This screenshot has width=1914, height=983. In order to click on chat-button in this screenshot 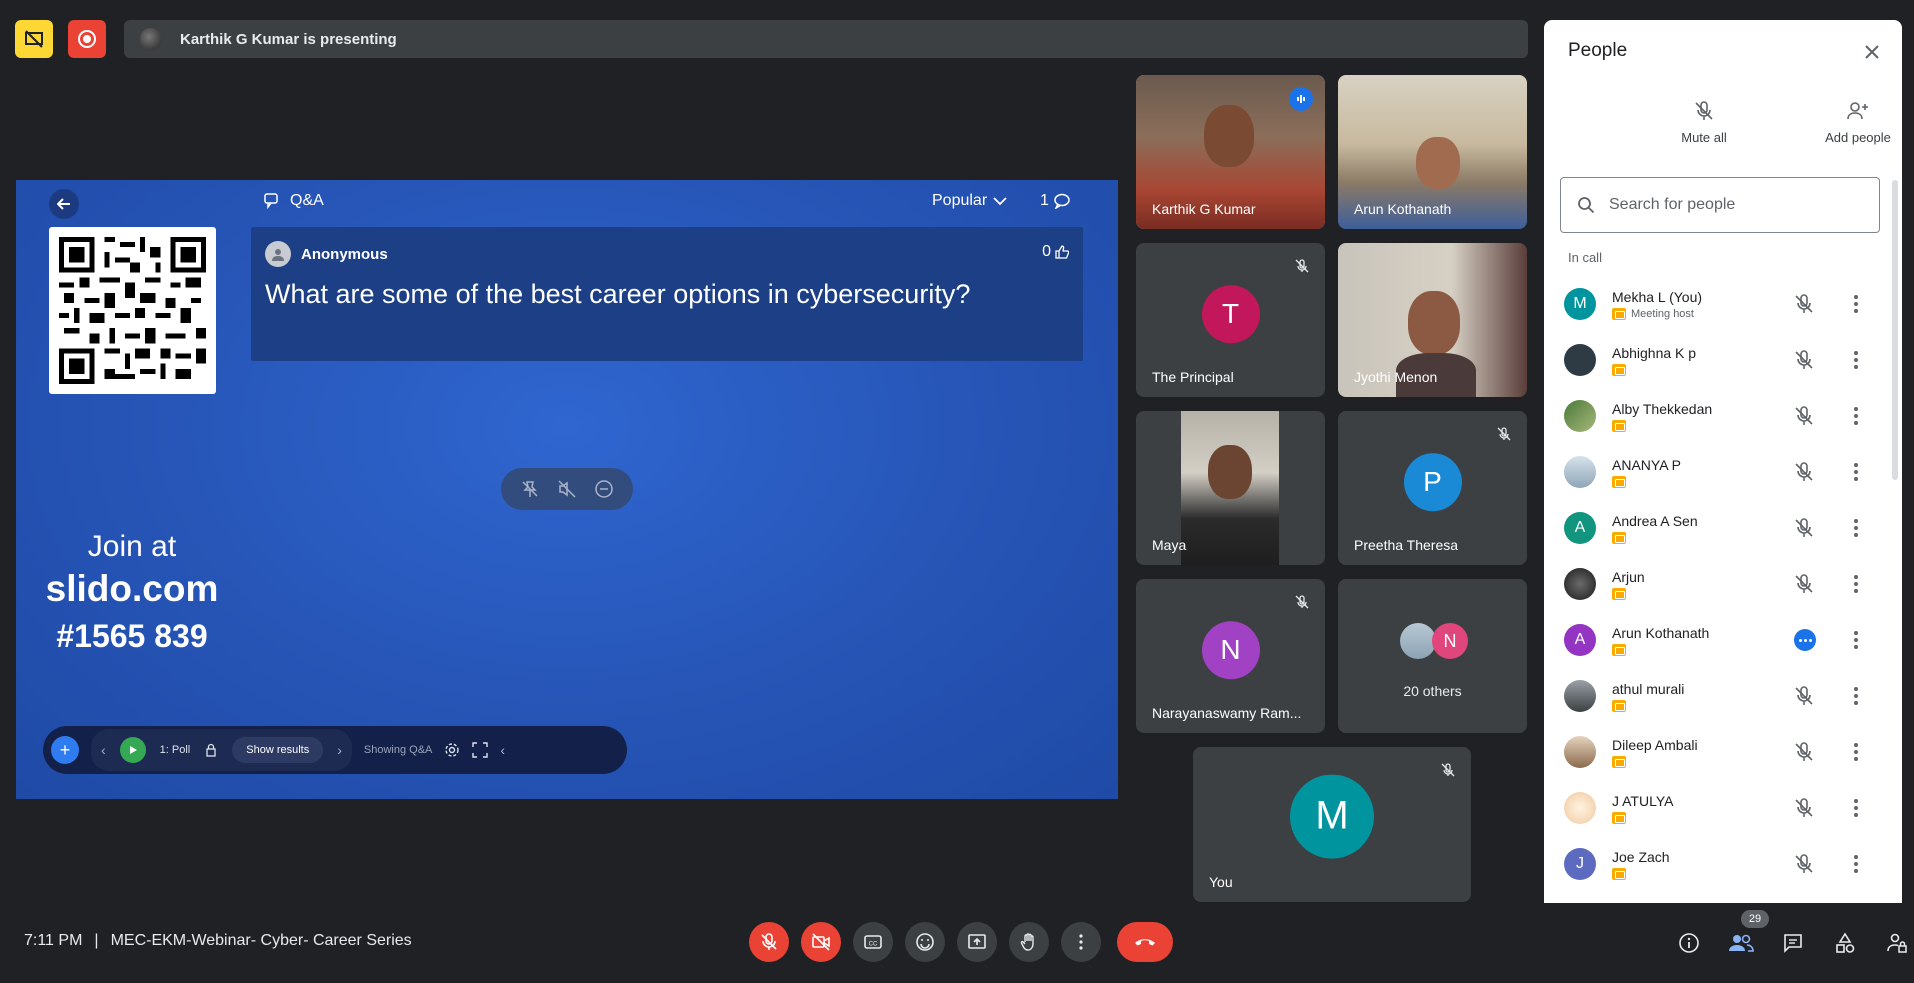, I will do `click(1793, 943)`.